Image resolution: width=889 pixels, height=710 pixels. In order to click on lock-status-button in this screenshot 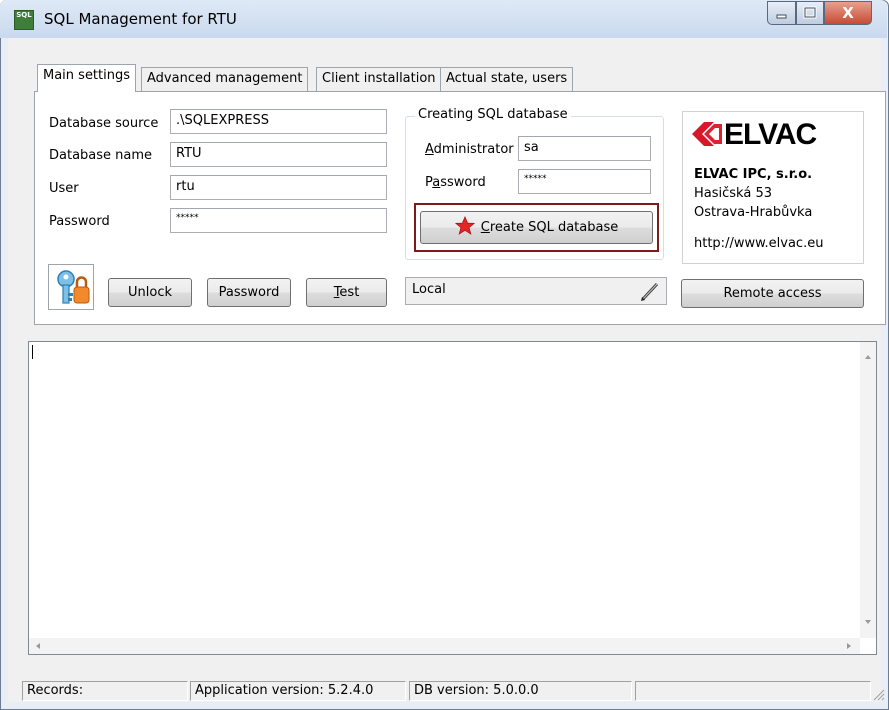, I will do `click(71, 287)`.